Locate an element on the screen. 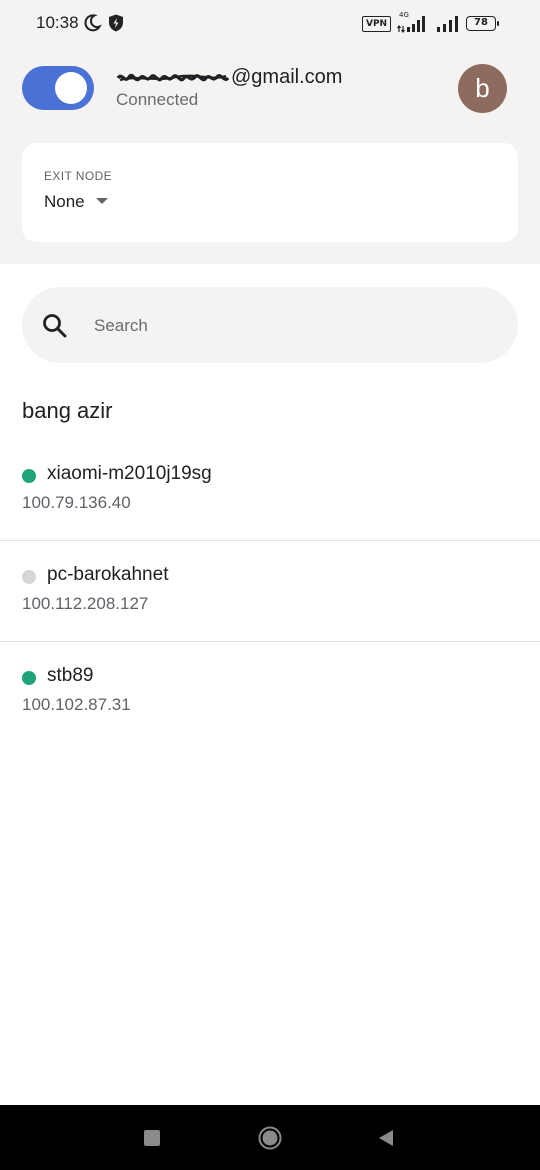  device-ip: 100.102.87.31 is located at coordinates (76, 704).